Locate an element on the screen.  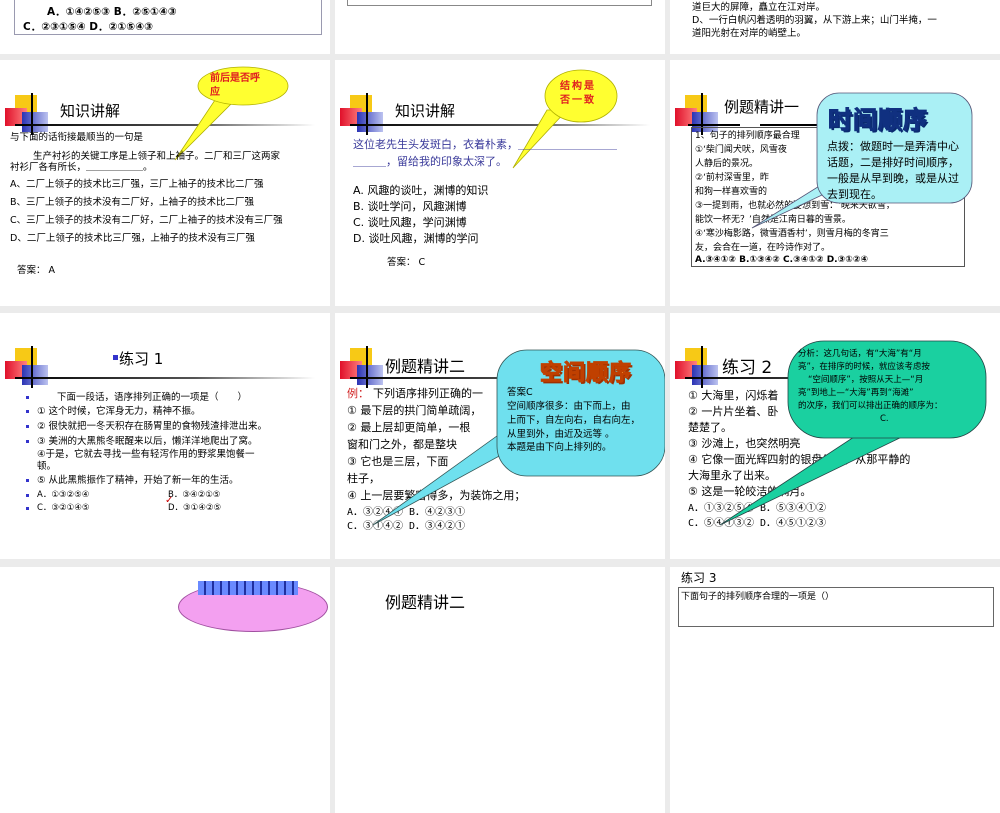
option-b: B. 谈吐学问，风趣渊博 is located at coordinates (410, 206).